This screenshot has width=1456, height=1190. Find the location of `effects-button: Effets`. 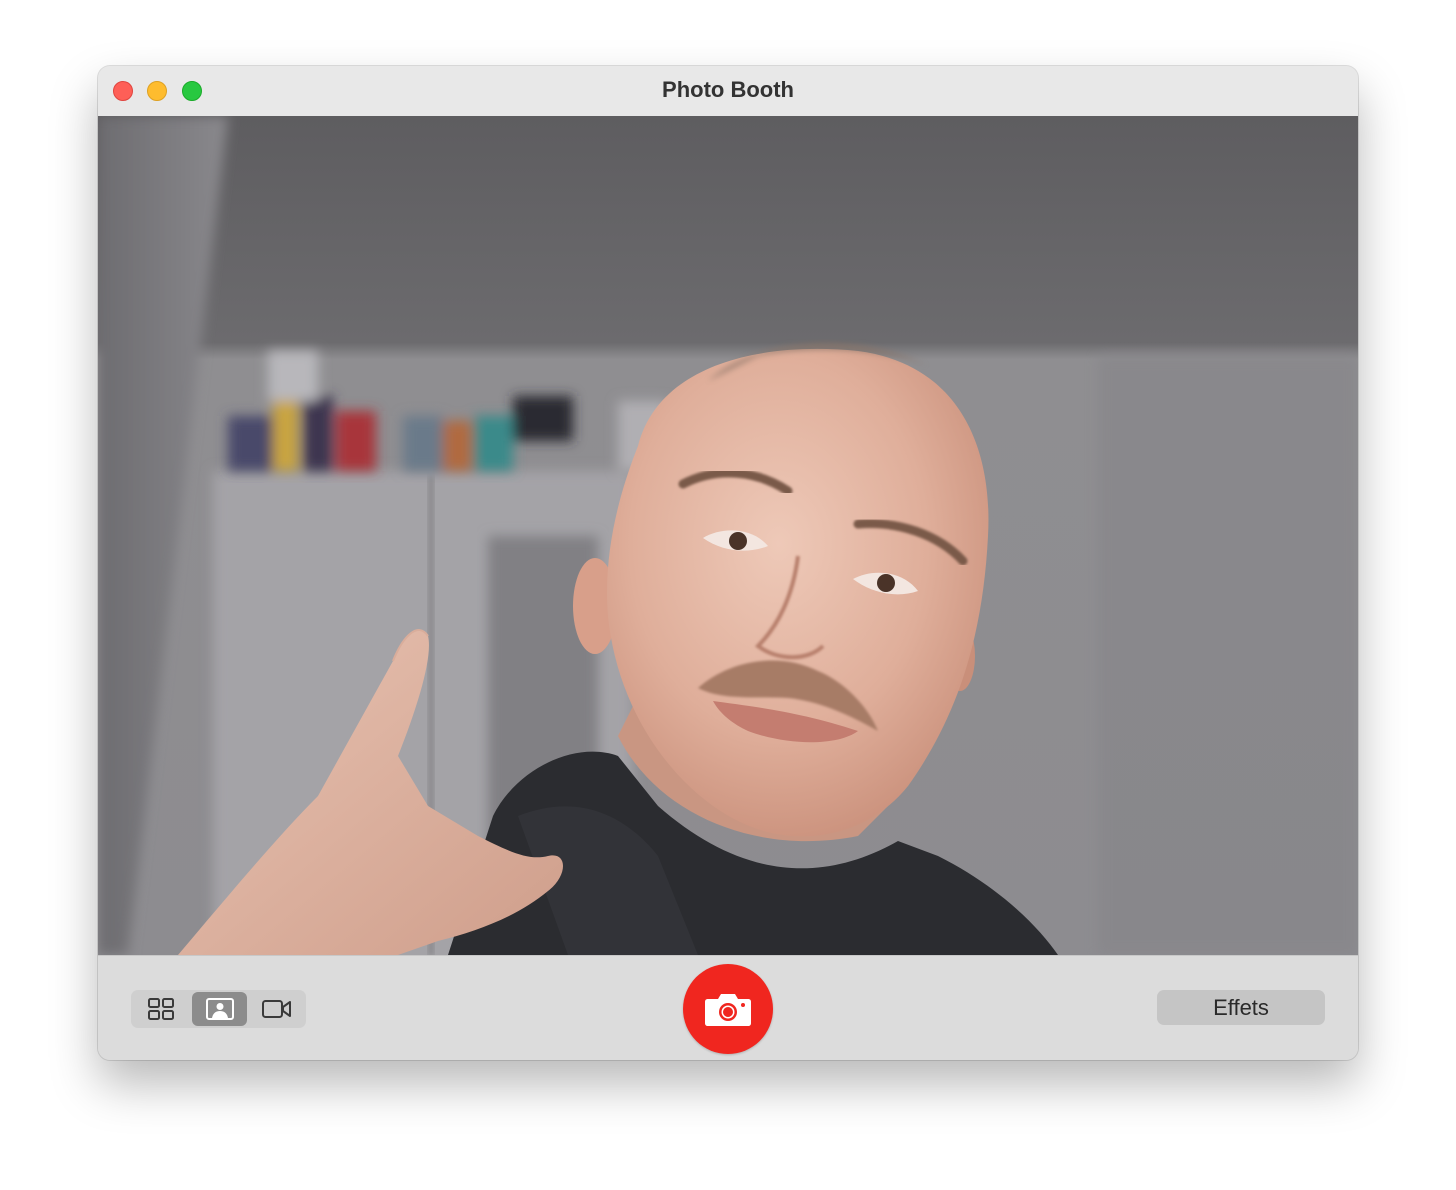

effects-button: Effets is located at coordinates (1241, 1007).